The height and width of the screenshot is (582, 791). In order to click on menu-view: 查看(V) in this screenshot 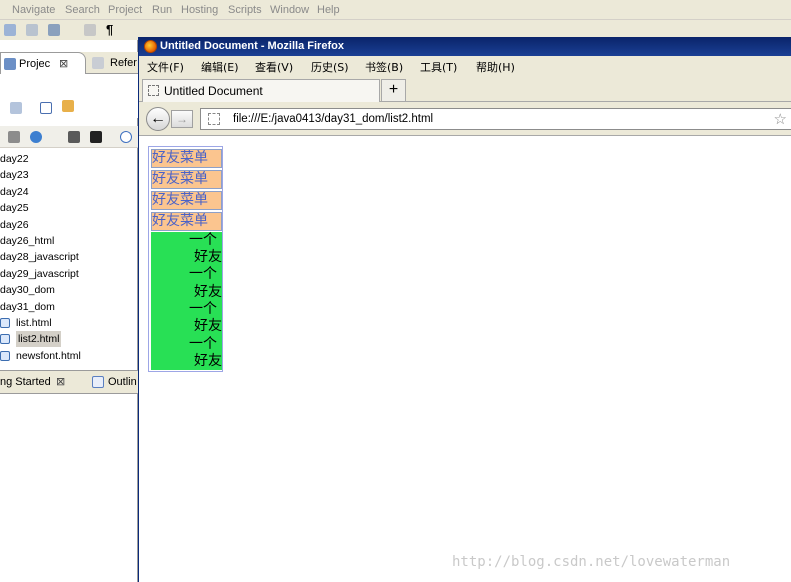, I will do `click(274, 67)`.